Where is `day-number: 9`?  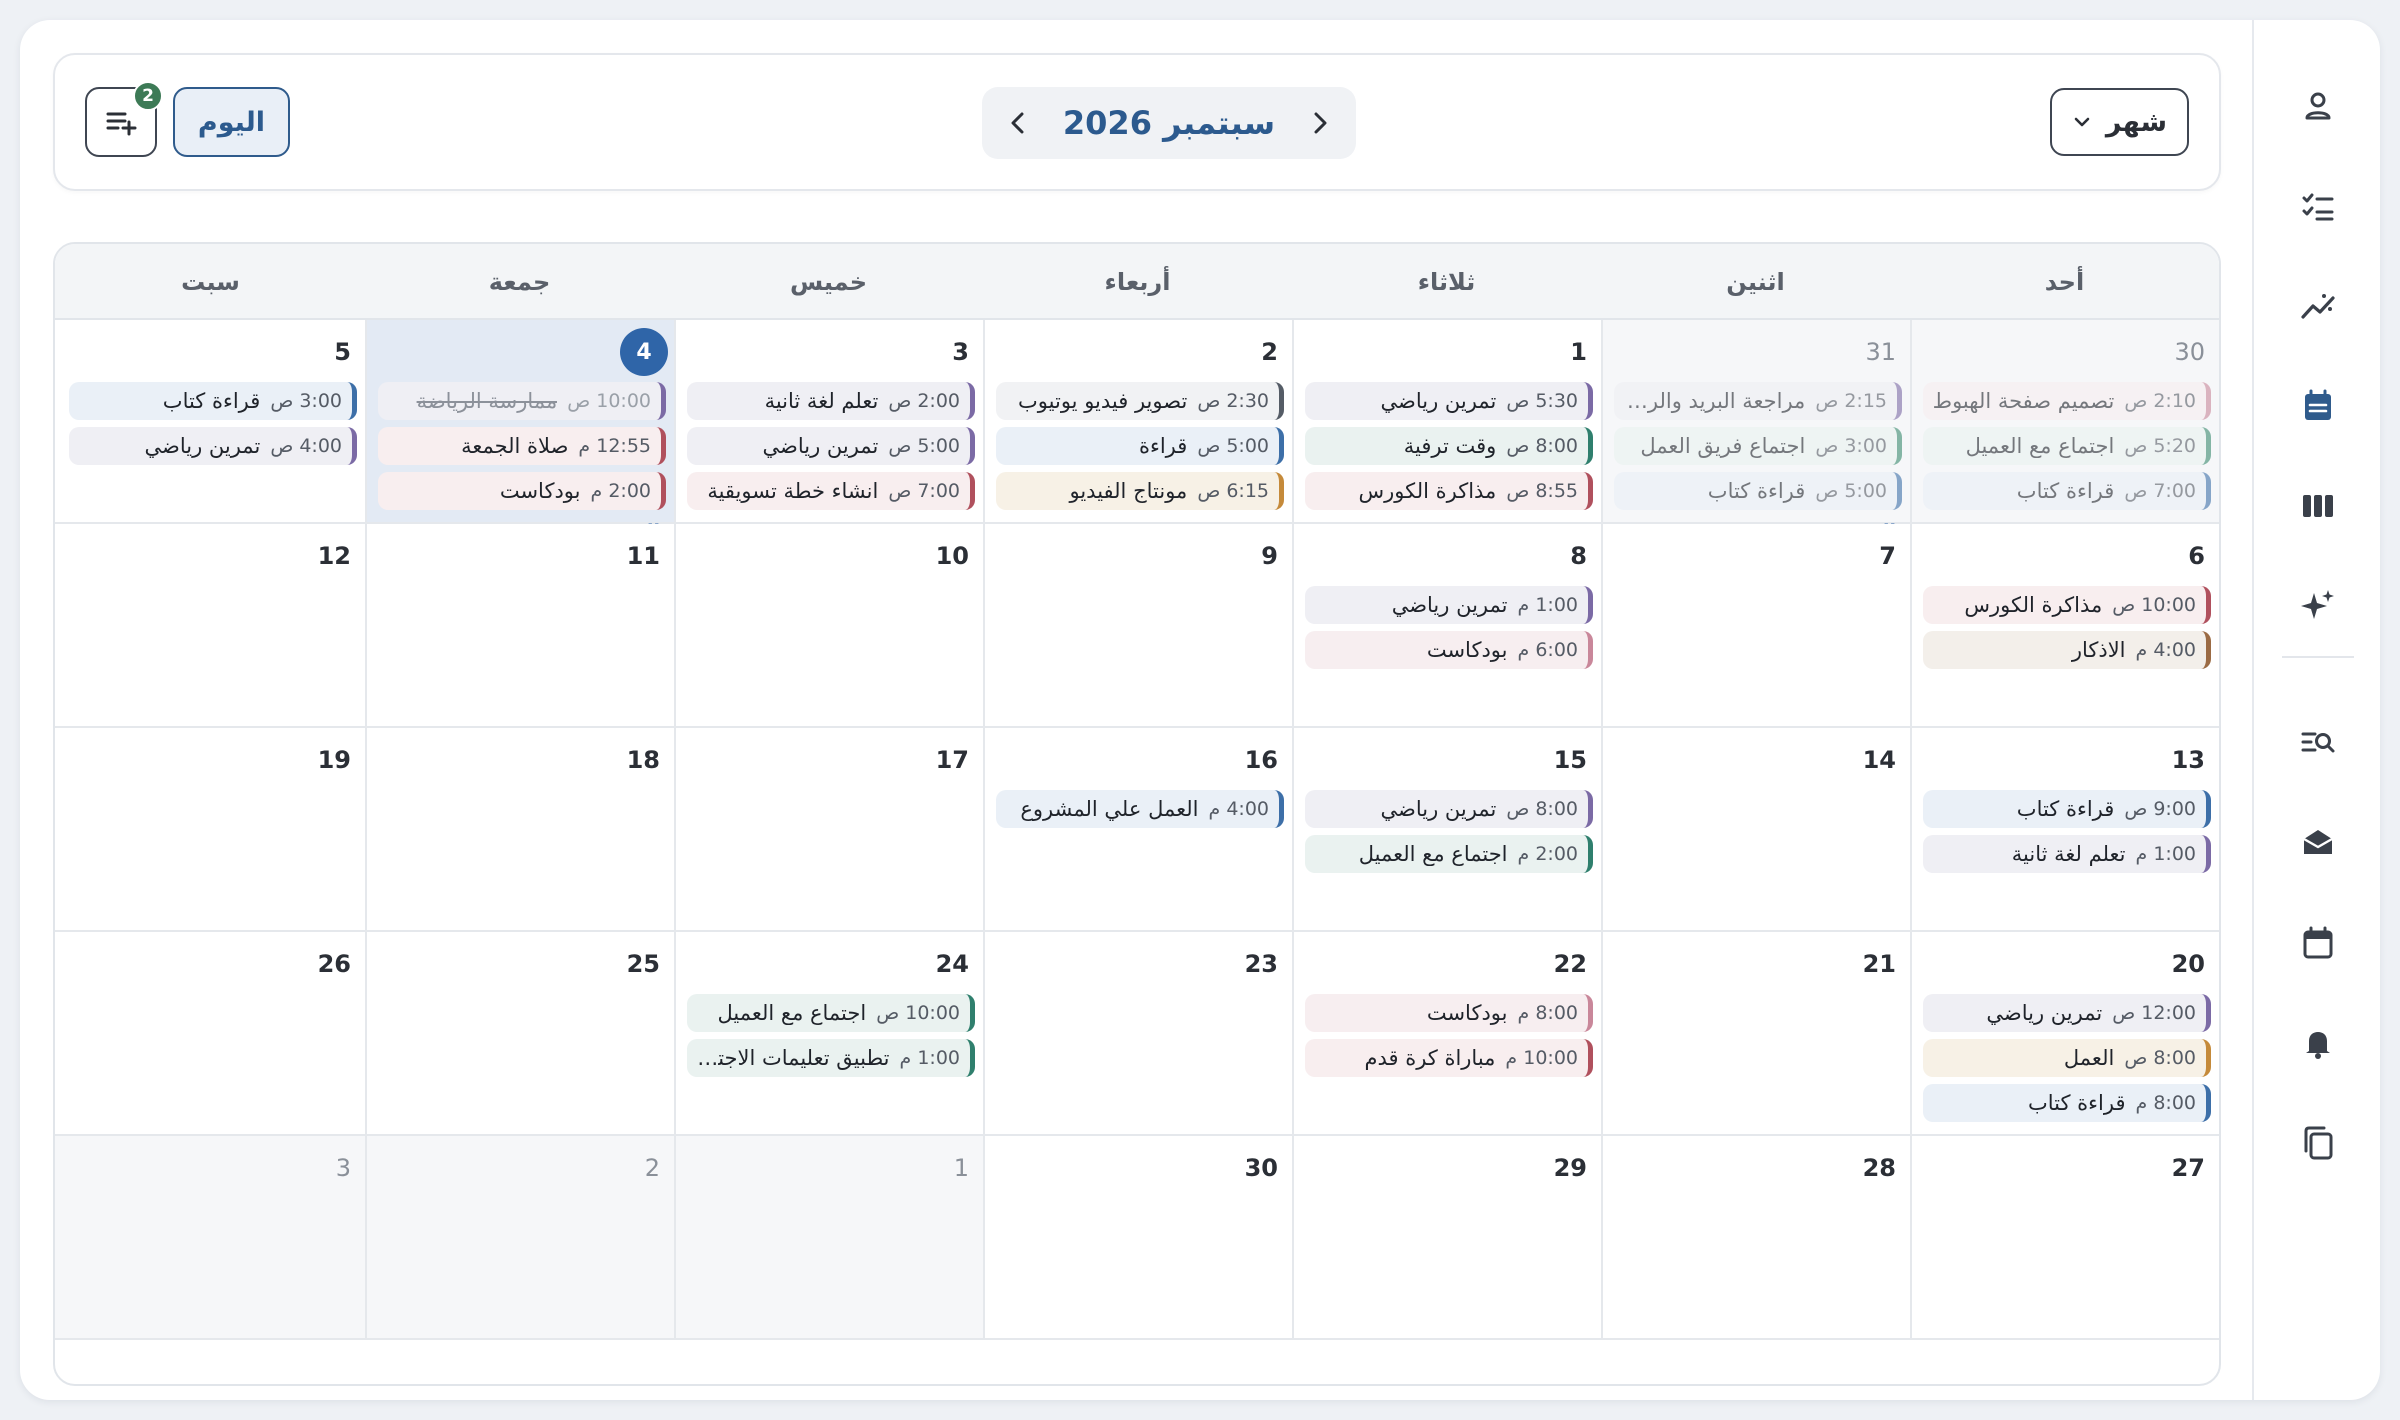
day-number: 9 is located at coordinates (1269, 556).